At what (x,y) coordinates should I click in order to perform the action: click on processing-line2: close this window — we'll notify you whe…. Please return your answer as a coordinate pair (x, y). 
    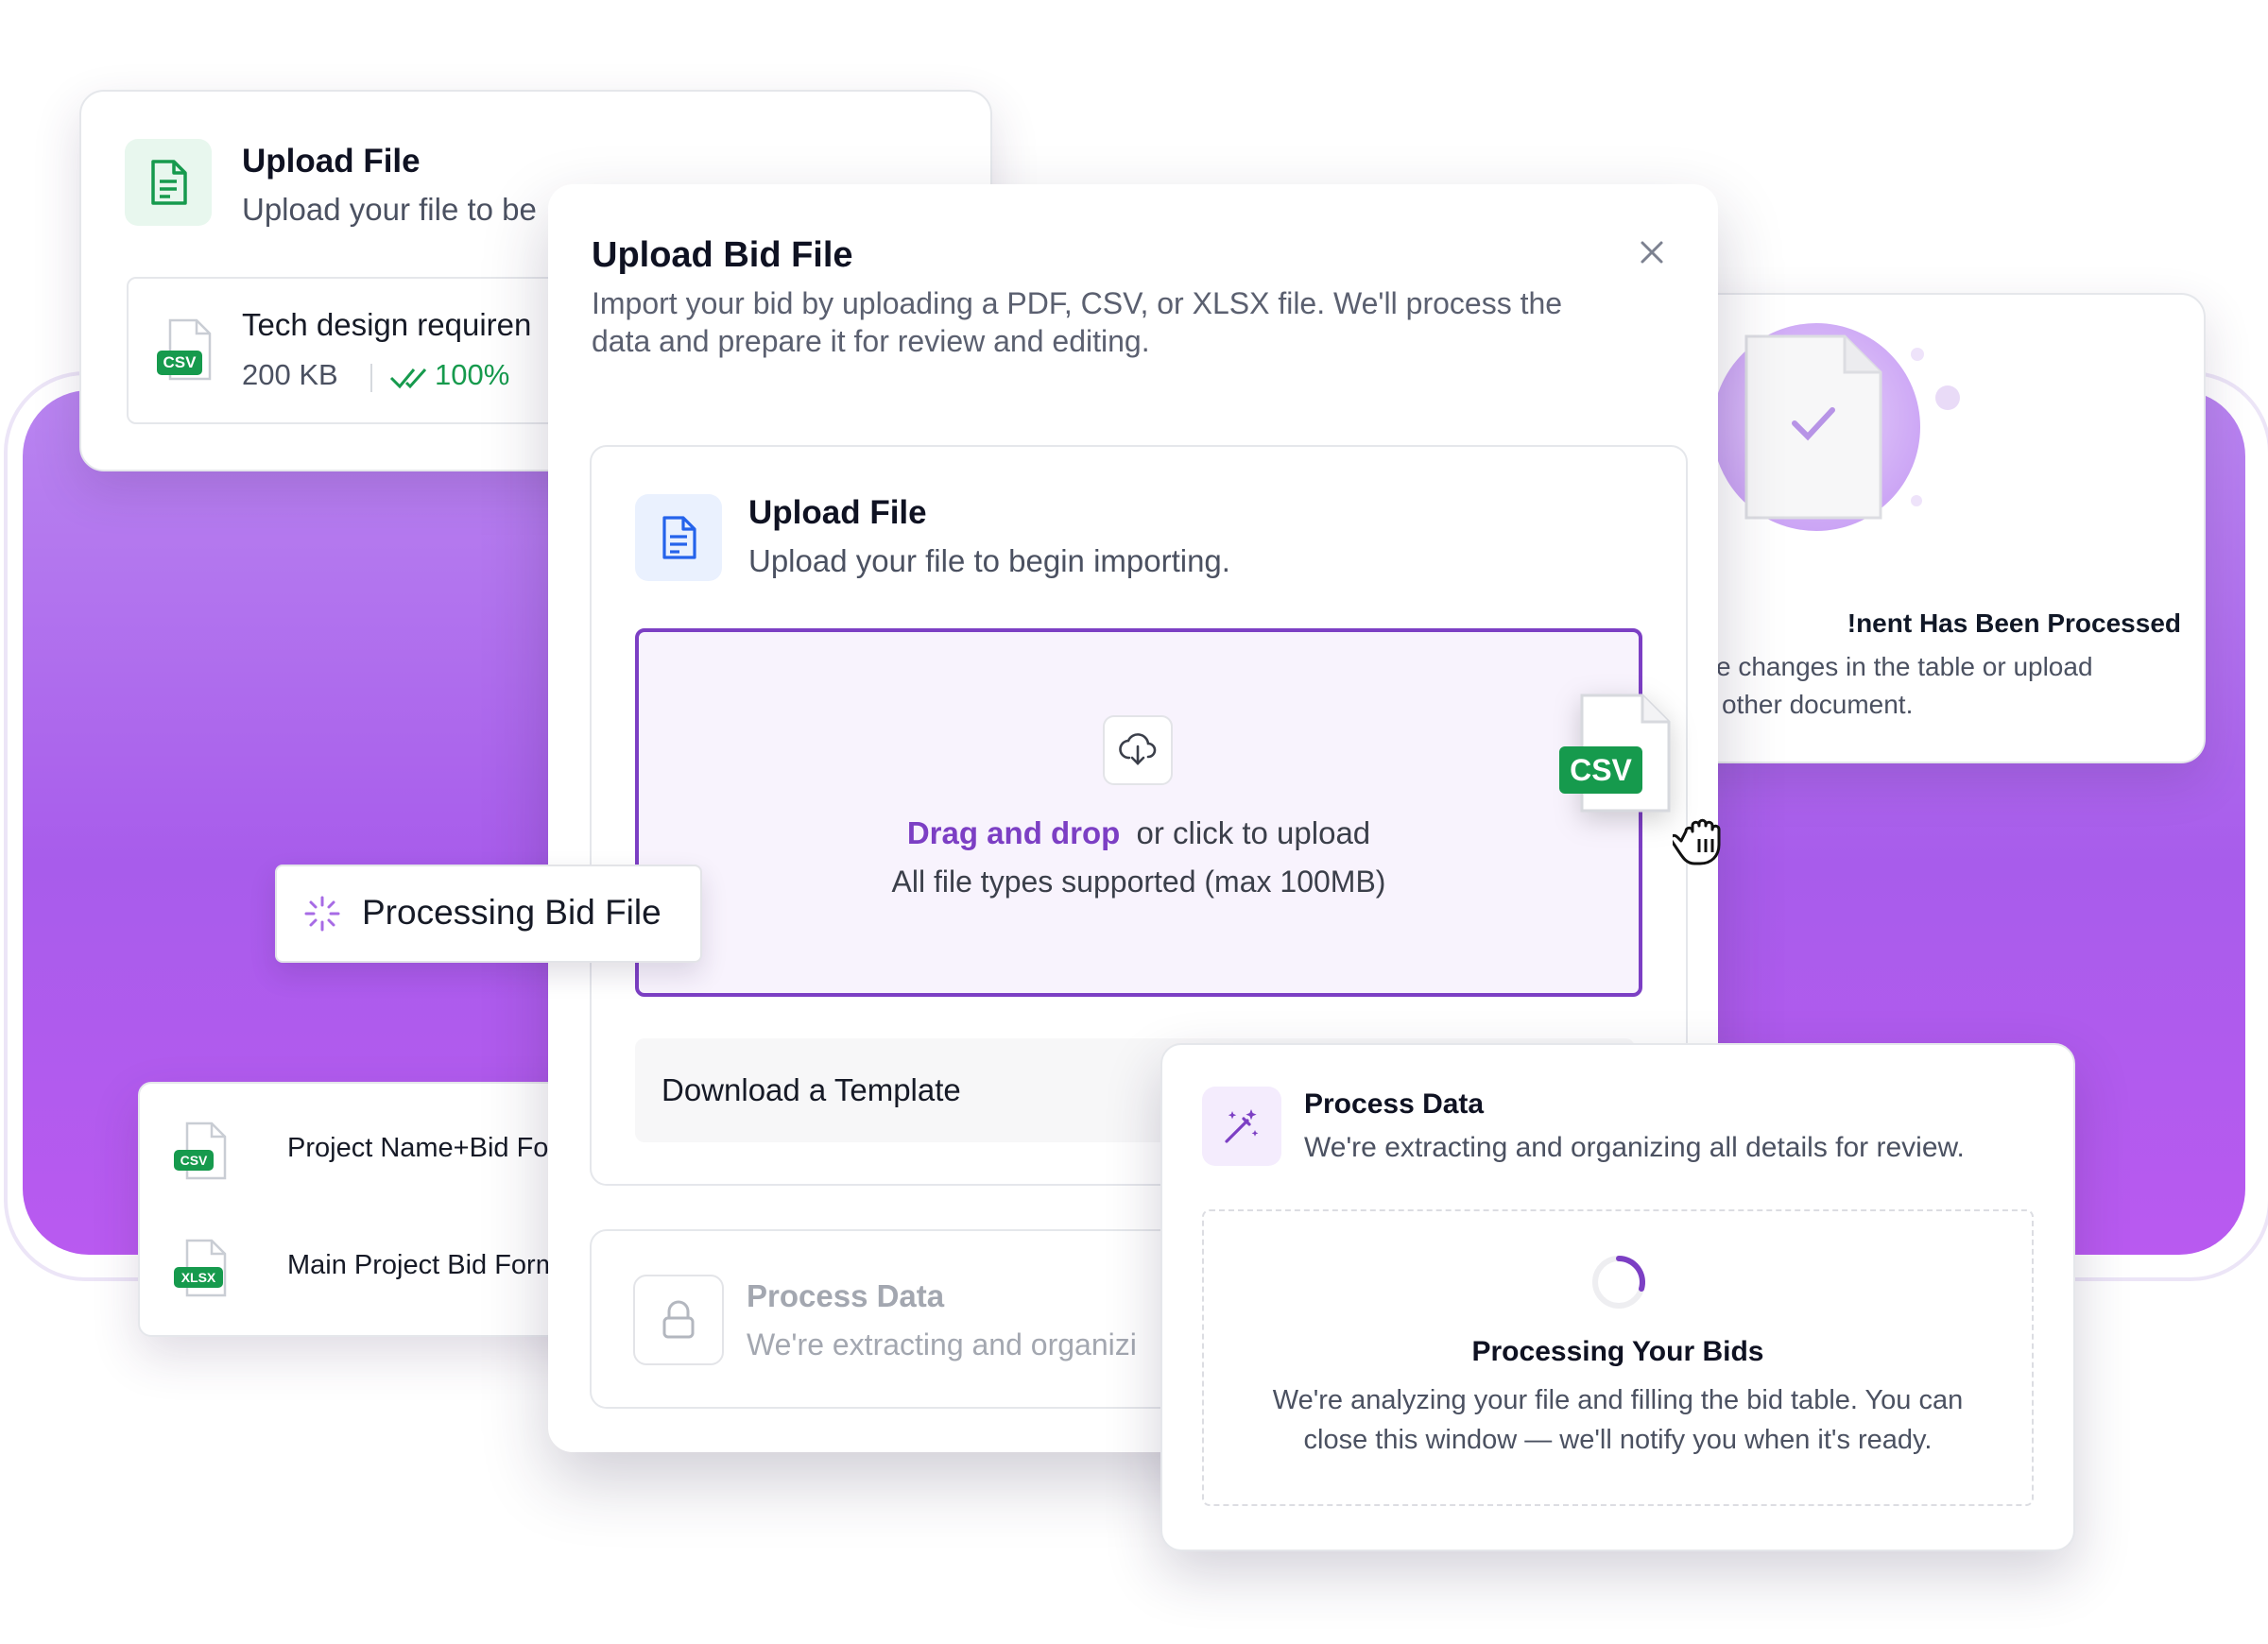
    Looking at the image, I should click on (1618, 1440).